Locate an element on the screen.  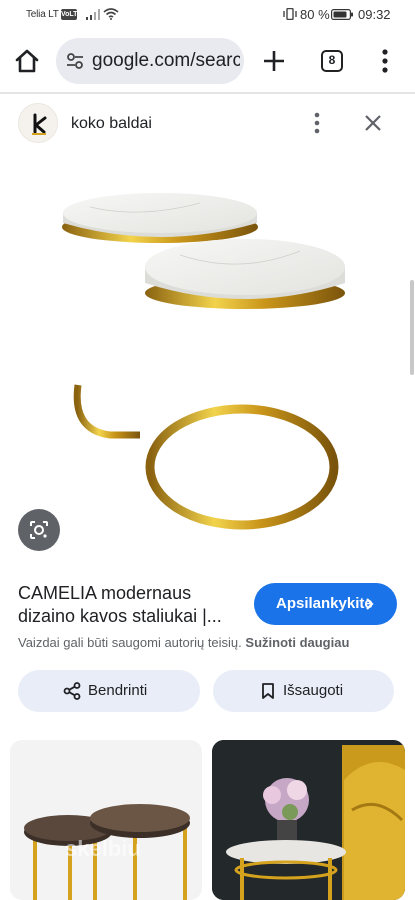
vibrate-icon is located at coordinates (290, 14).